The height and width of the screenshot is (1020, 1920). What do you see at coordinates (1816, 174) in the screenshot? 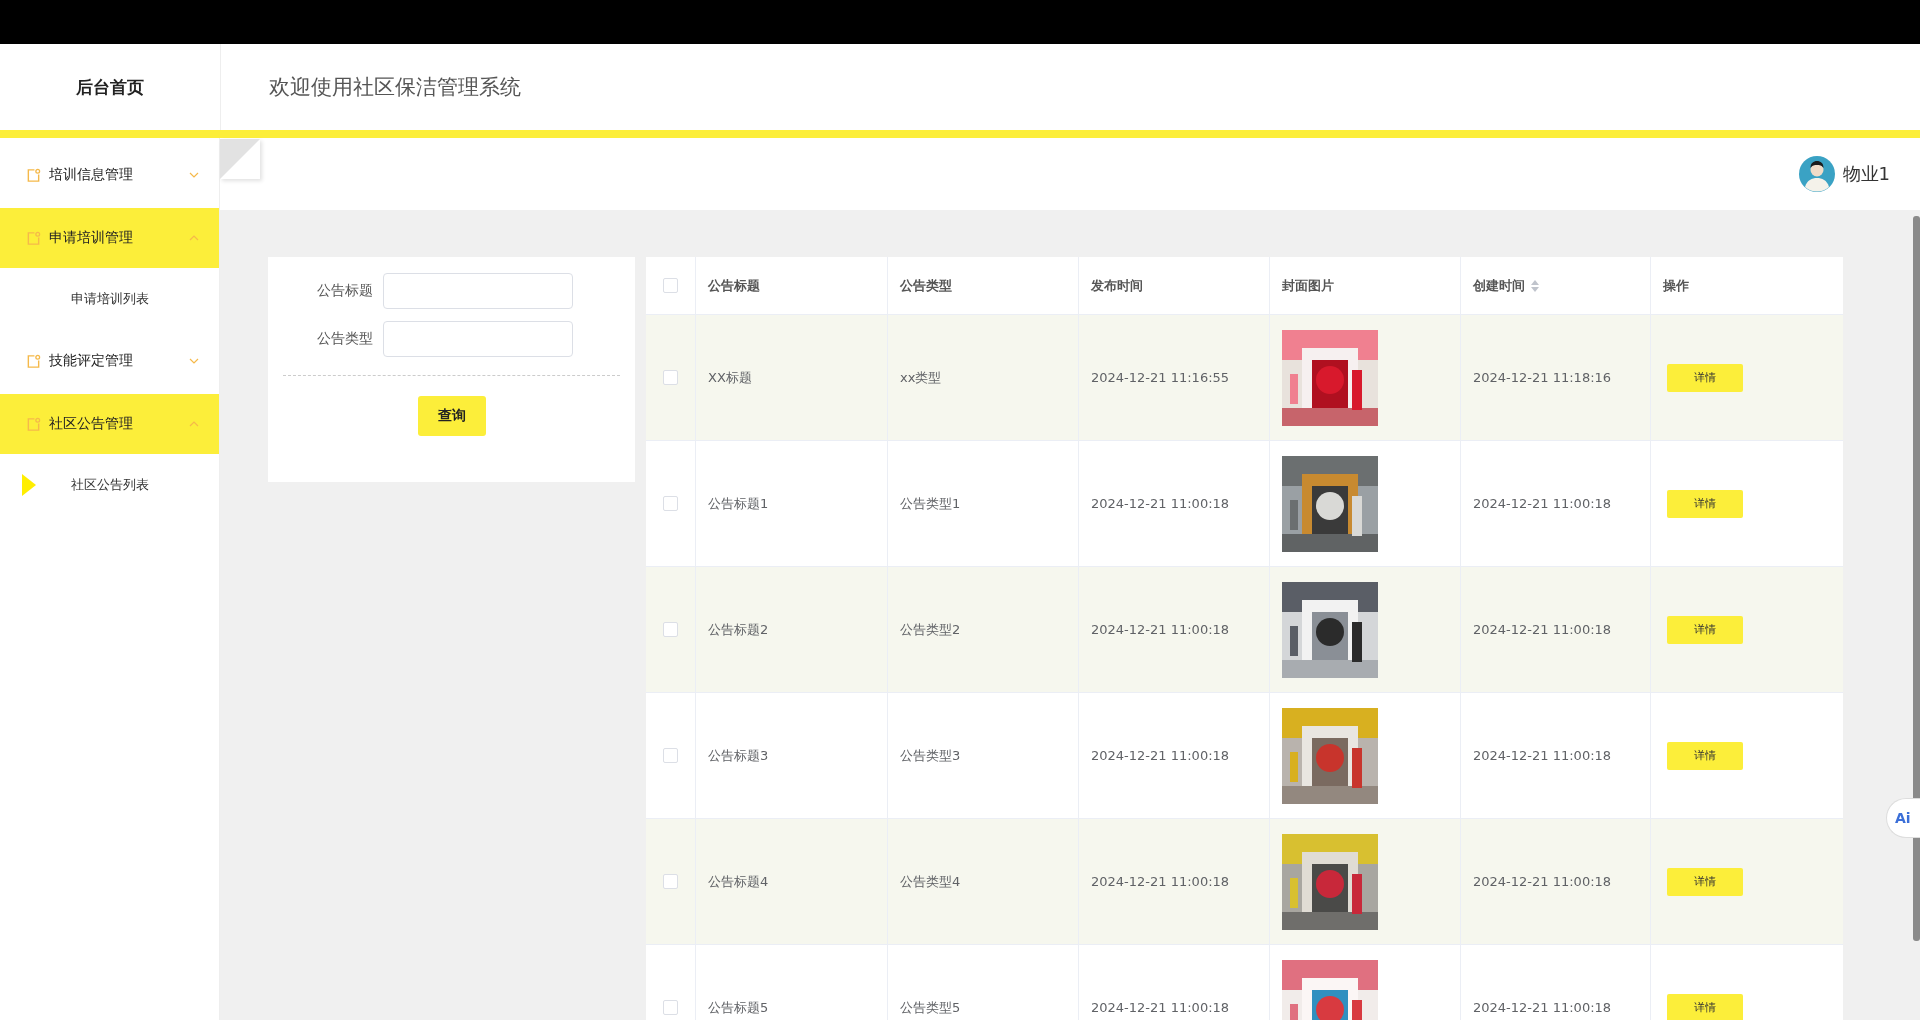
I see `avatar-icon` at bounding box center [1816, 174].